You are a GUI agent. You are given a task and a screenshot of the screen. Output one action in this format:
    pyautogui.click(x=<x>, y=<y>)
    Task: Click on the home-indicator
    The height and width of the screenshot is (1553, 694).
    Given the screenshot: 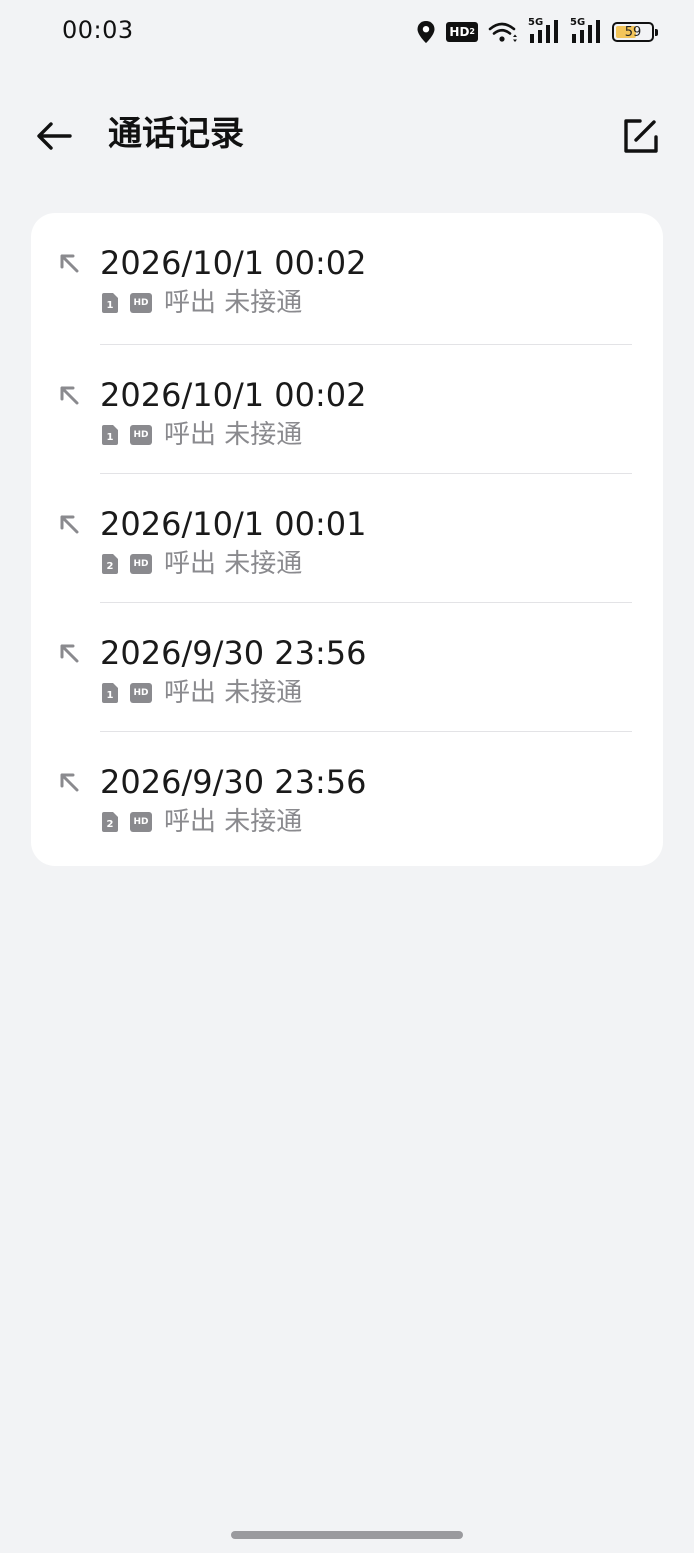 What is the action you would take?
    pyautogui.click(x=347, y=1535)
    